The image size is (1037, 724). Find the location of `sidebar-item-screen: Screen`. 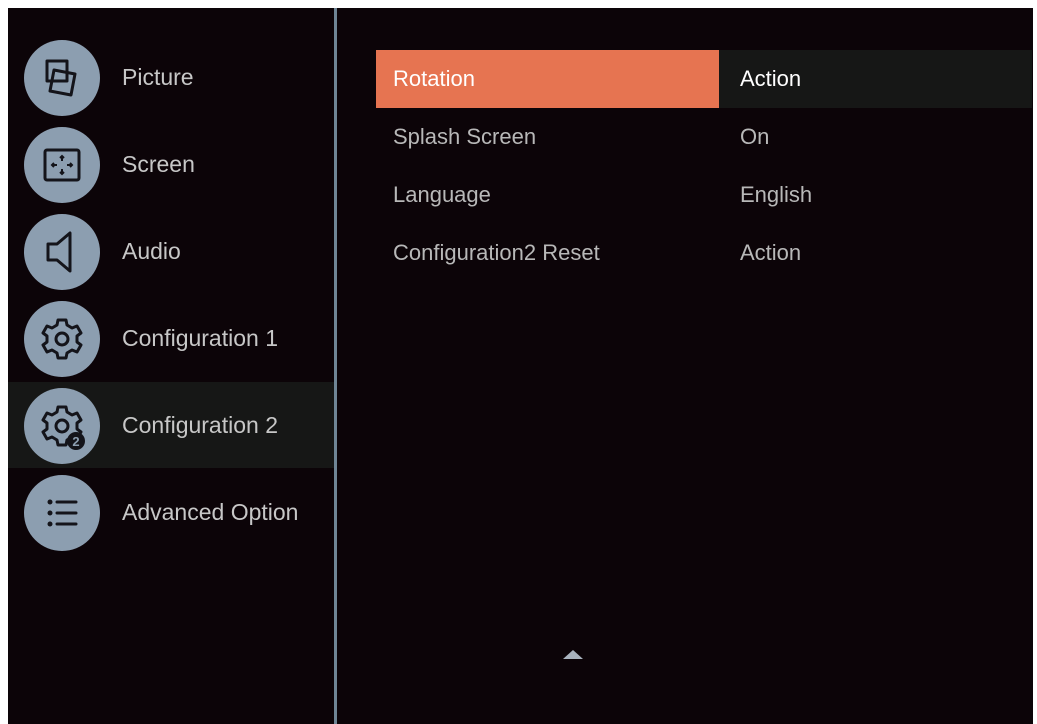

sidebar-item-screen: Screen is located at coordinates (171, 164).